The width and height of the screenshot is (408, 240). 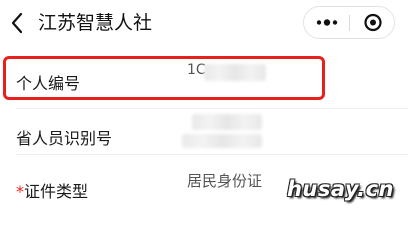 What do you see at coordinates (224, 180) in the screenshot?
I see `field-value-id-type: 居民身份证` at bounding box center [224, 180].